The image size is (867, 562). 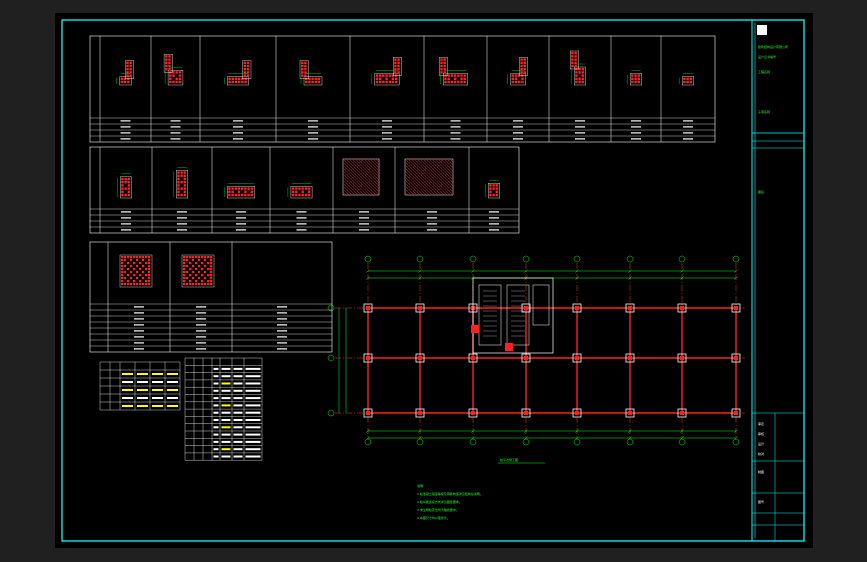 What do you see at coordinates (761, 471) in the screenshot?
I see `tb-line-9: 制图` at bounding box center [761, 471].